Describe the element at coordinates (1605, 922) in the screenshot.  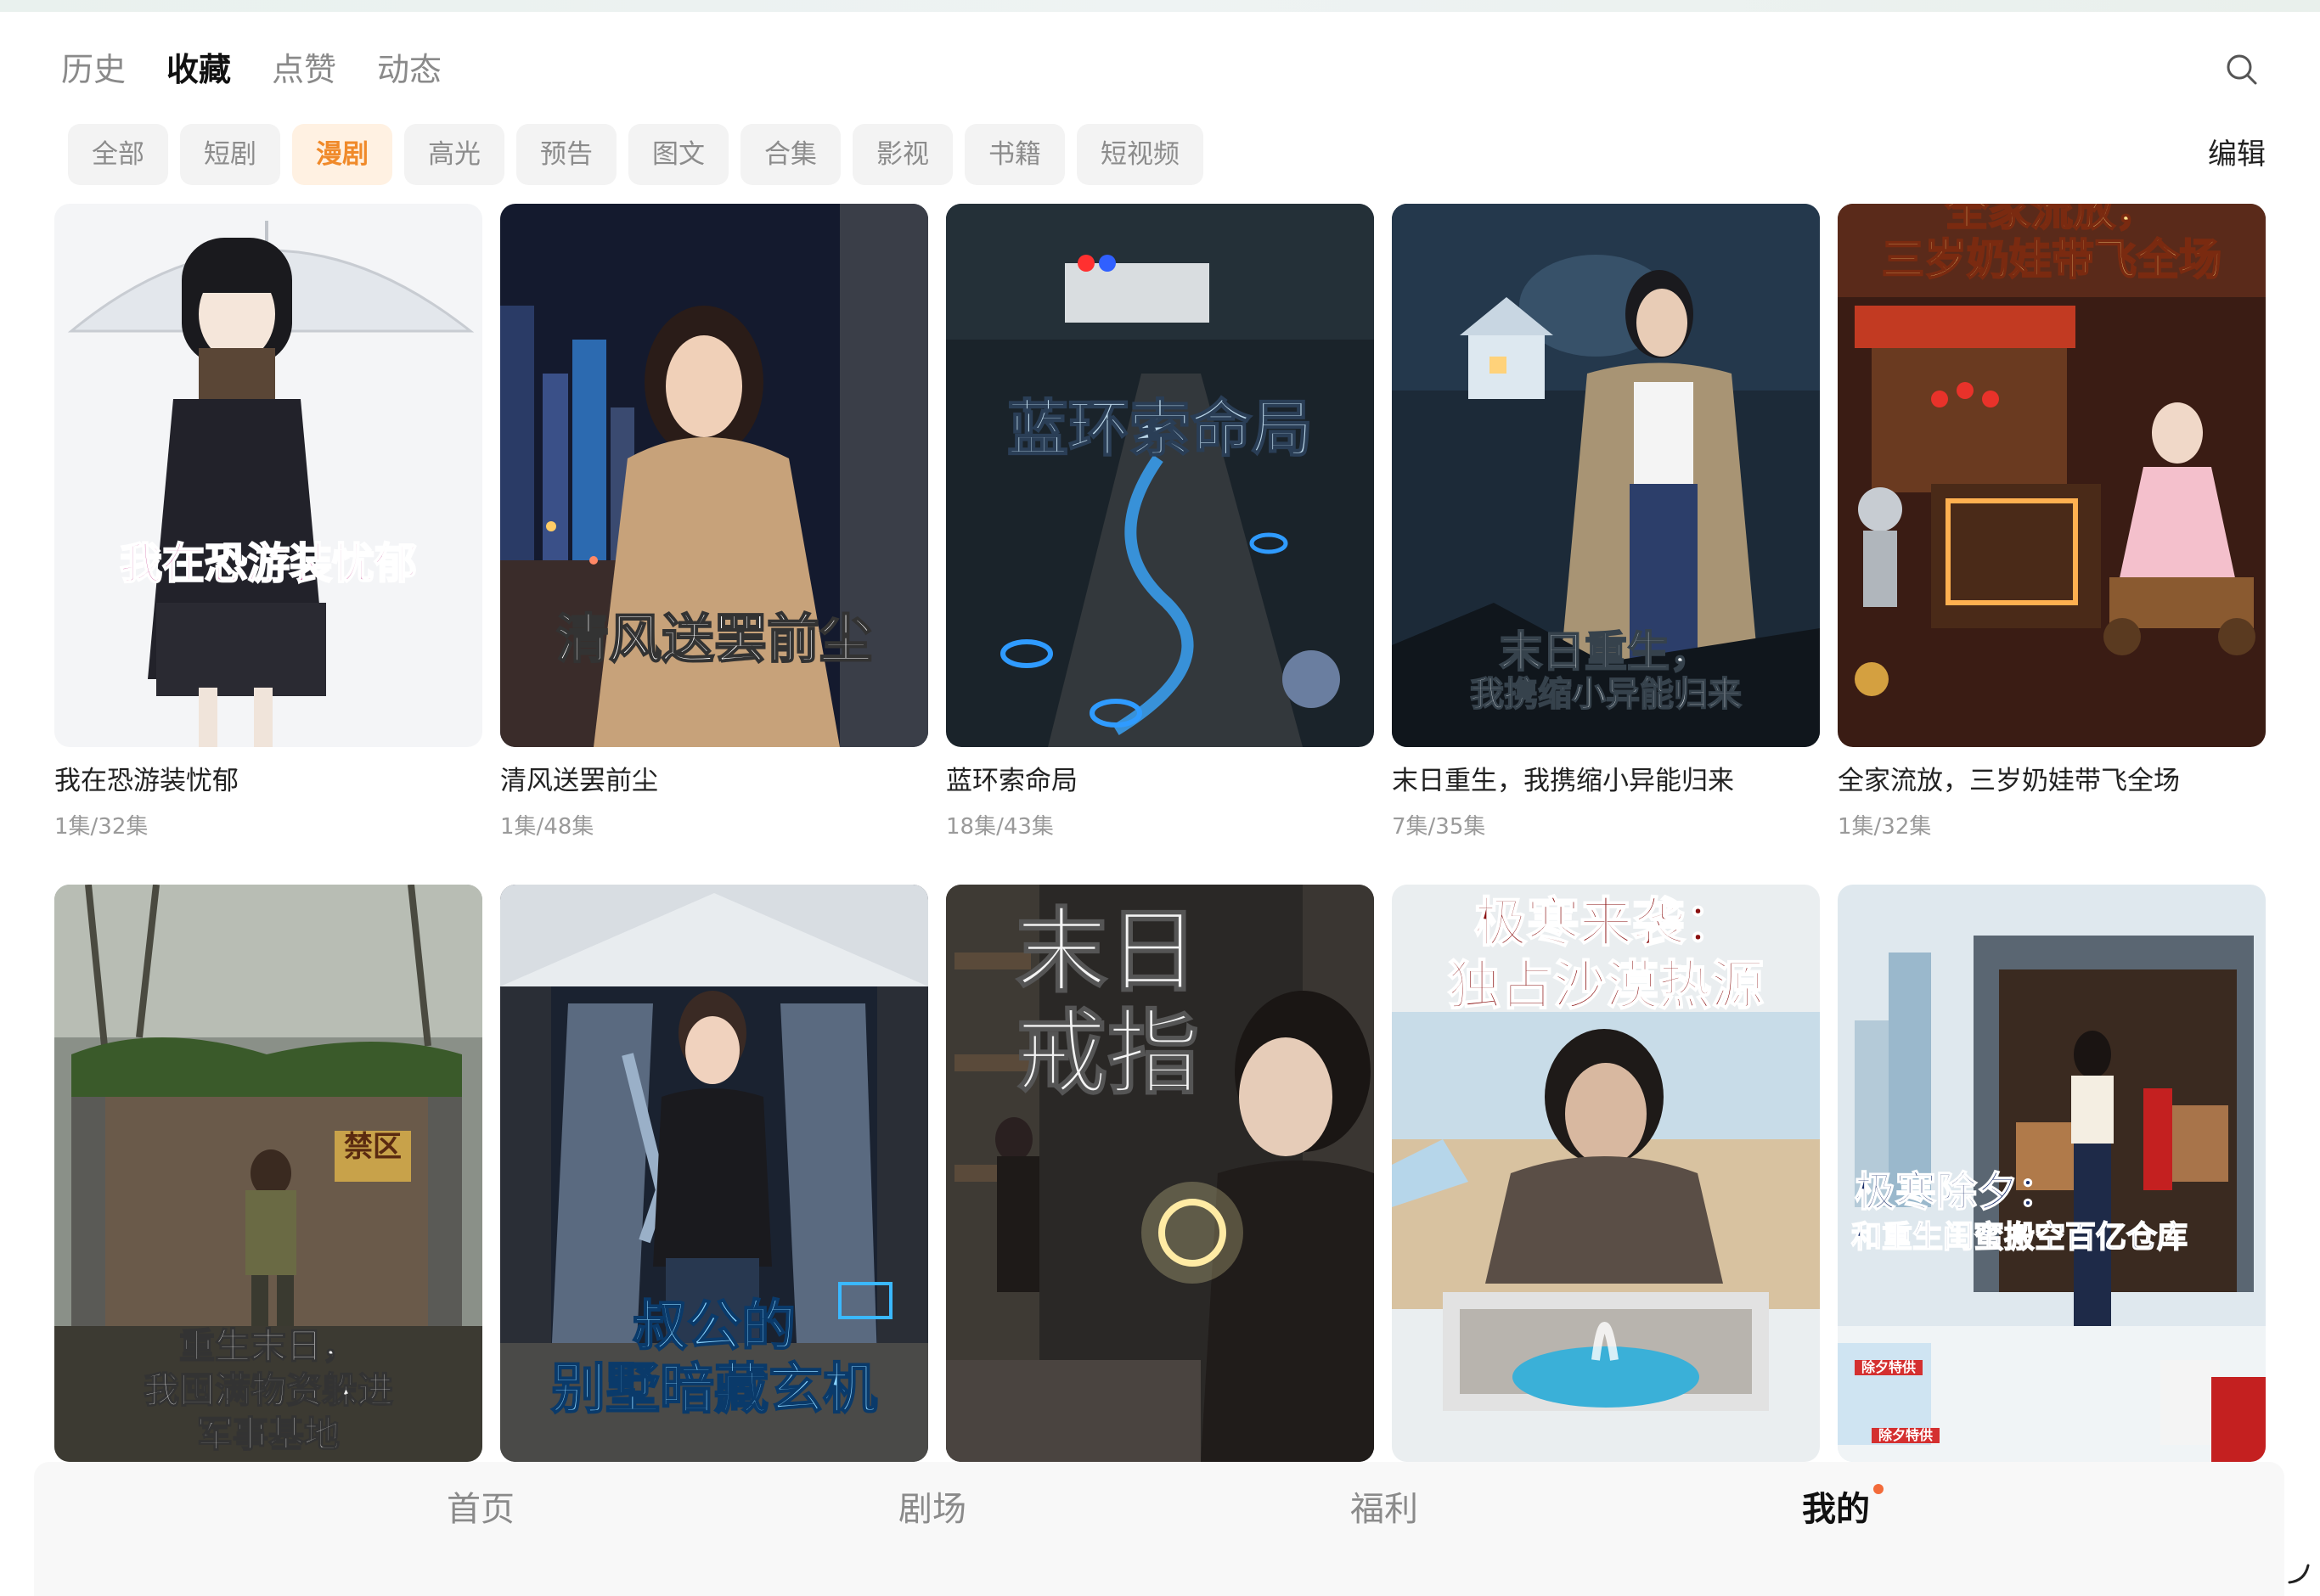
I see `cover-title-line-1: 极寒来袭：` at that location.